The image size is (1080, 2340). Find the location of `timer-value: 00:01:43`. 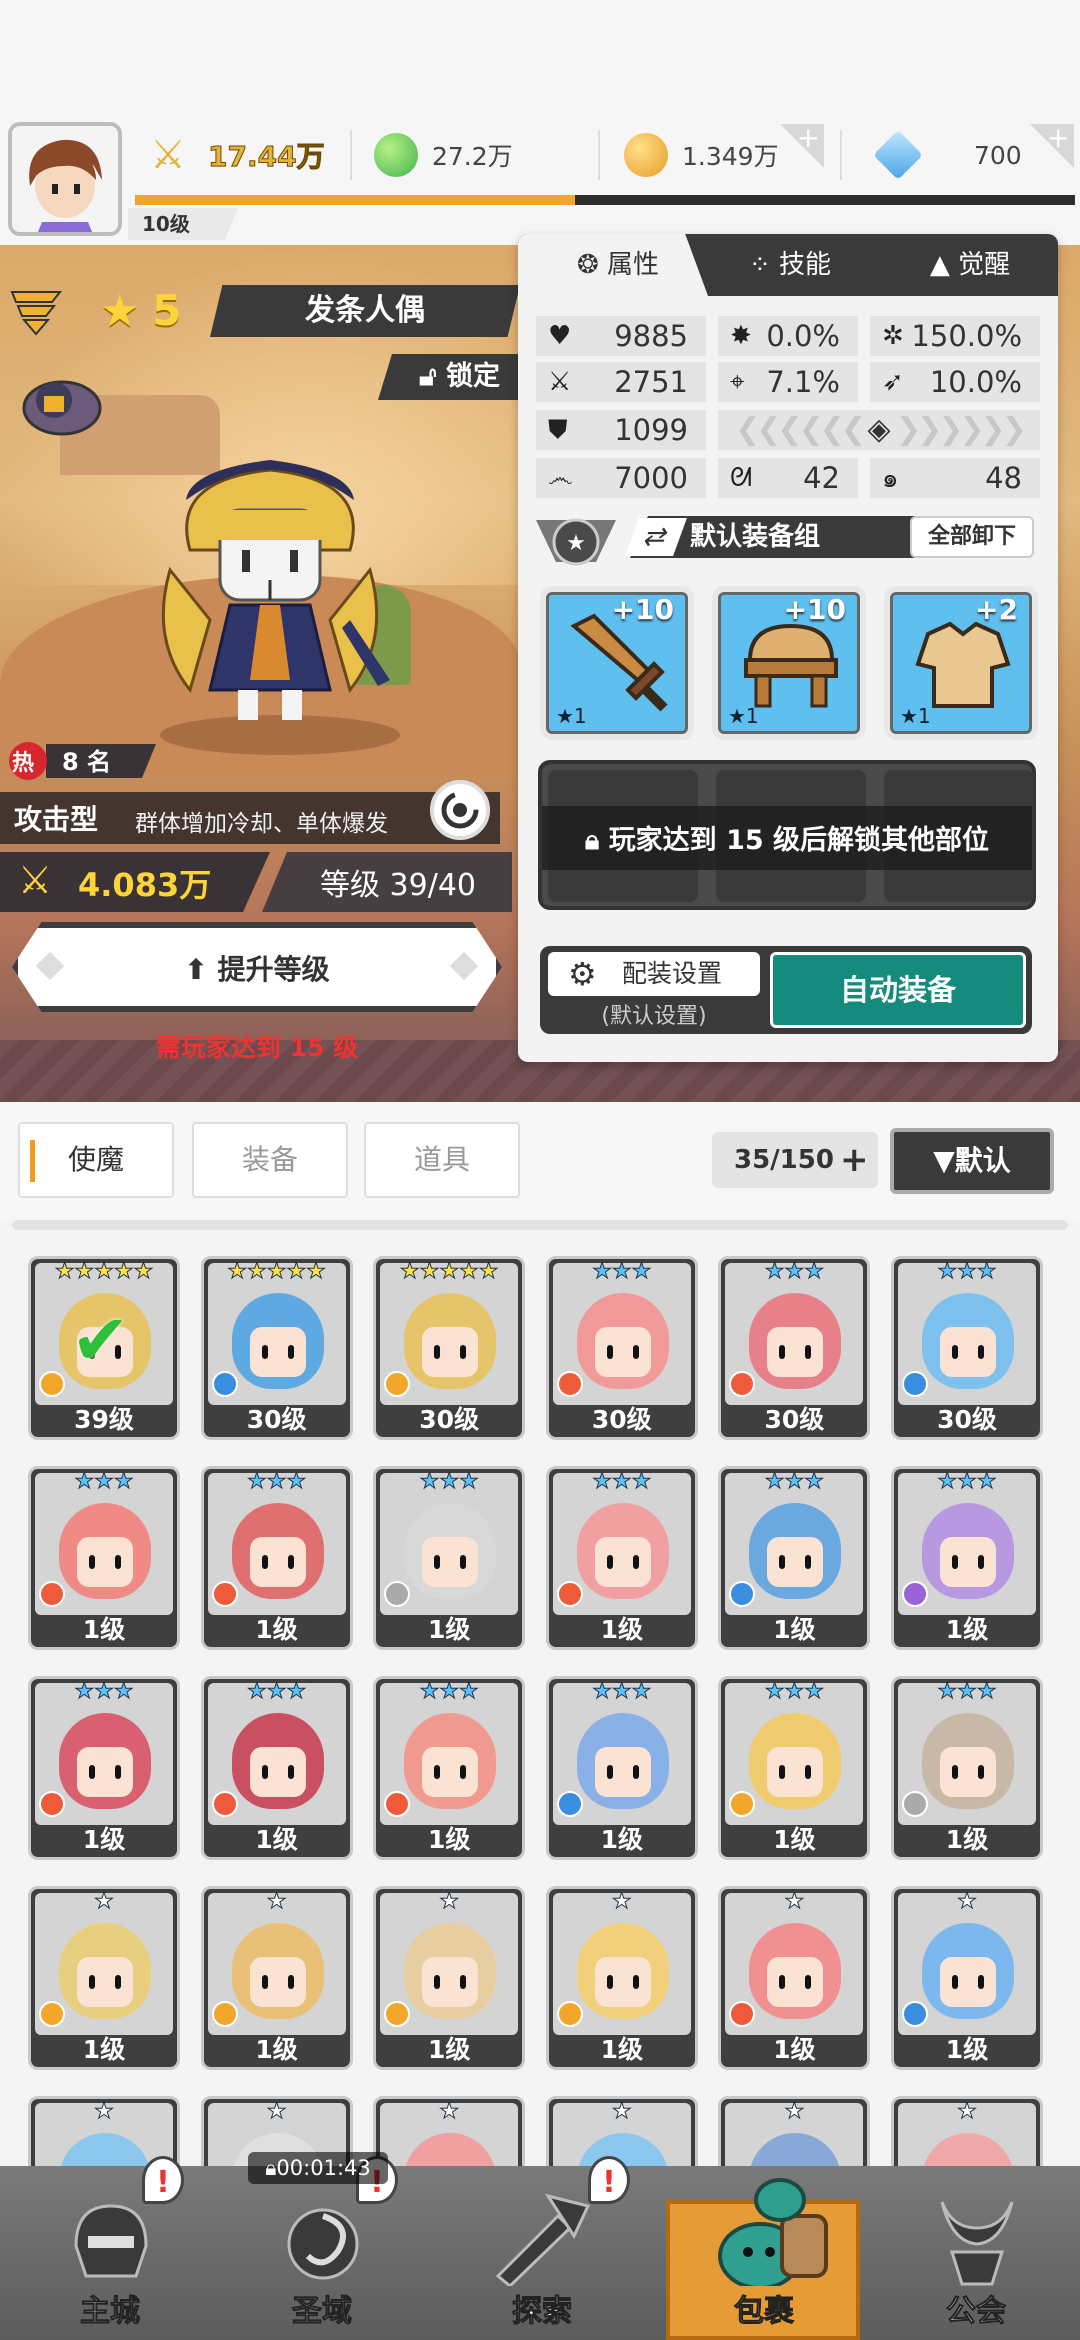

timer-value: 00:01:43 is located at coordinates (323, 2168).